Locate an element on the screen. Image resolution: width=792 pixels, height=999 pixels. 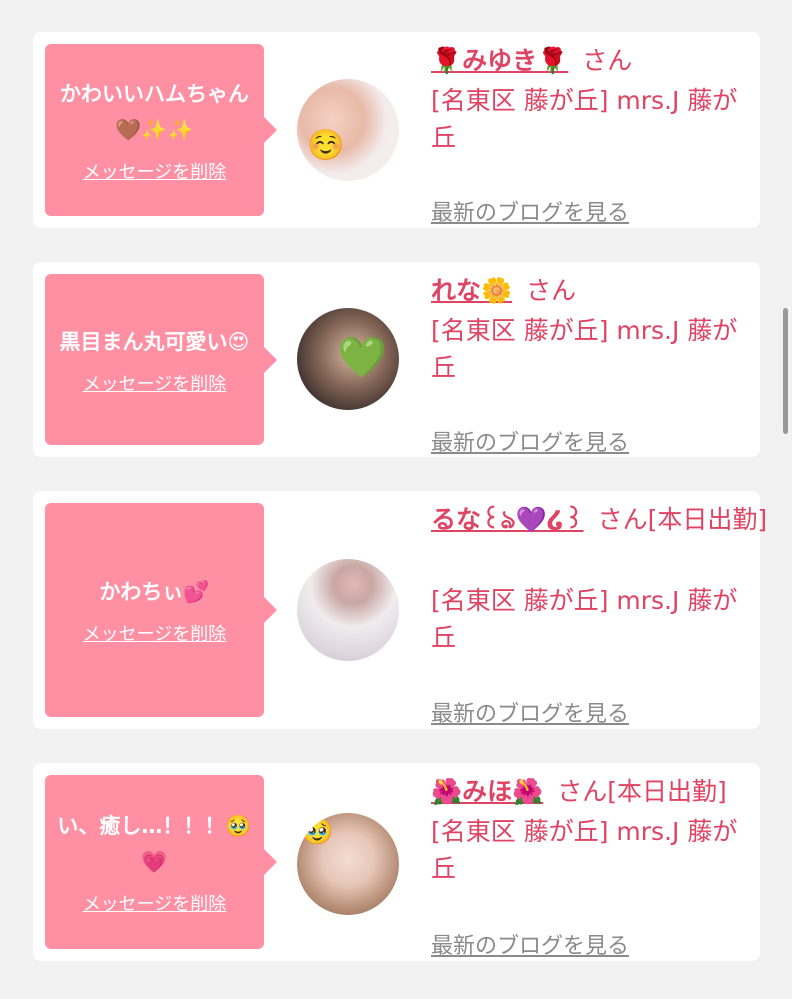
message-text: 黒目まん丸可愛い😍 is located at coordinates (154, 341).